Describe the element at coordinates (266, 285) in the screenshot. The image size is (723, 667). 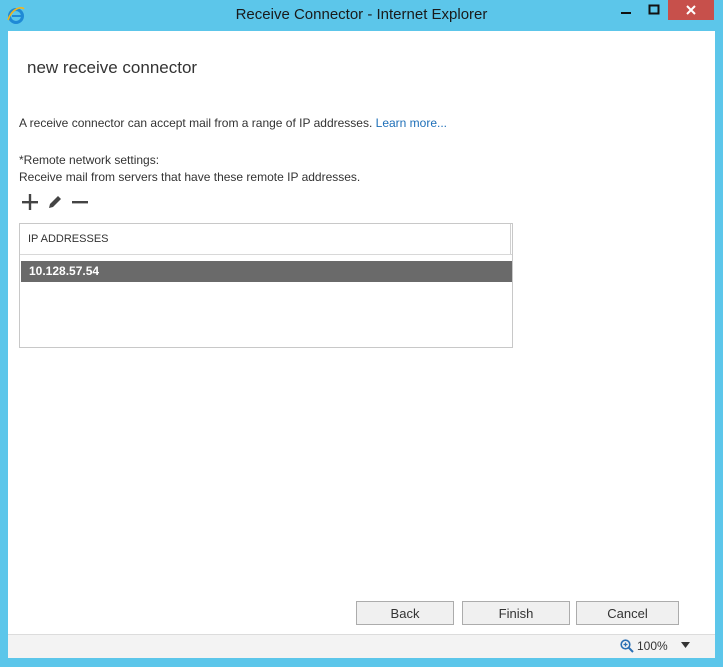
I see `ip-address-list: IP ADDRESSES 10.128.57.54` at that location.